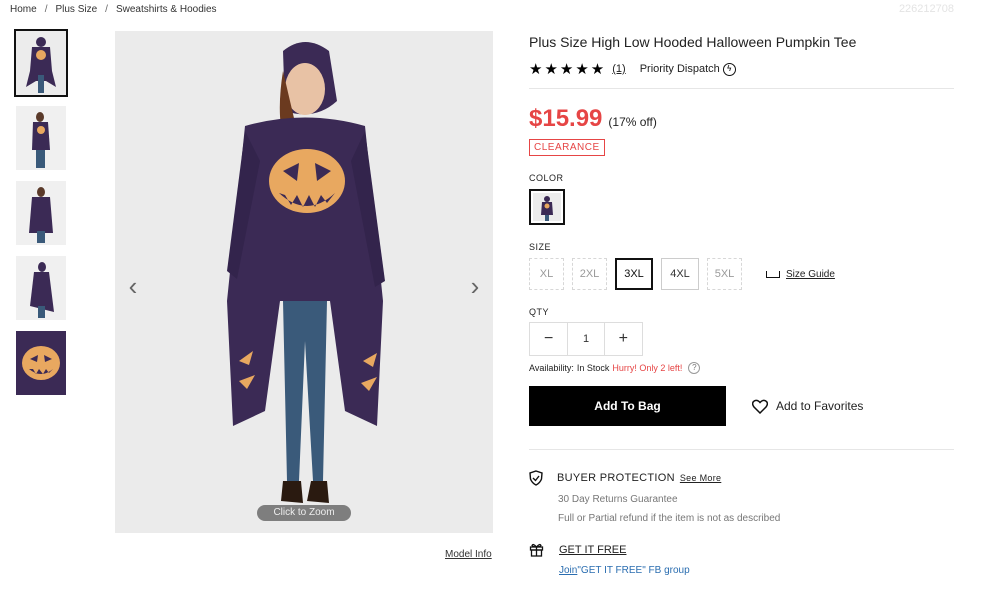 Image resolution: width=1000 pixels, height=616 pixels. What do you see at coordinates (623, 339) in the screenshot?
I see `qty-increase-button: +` at bounding box center [623, 339].